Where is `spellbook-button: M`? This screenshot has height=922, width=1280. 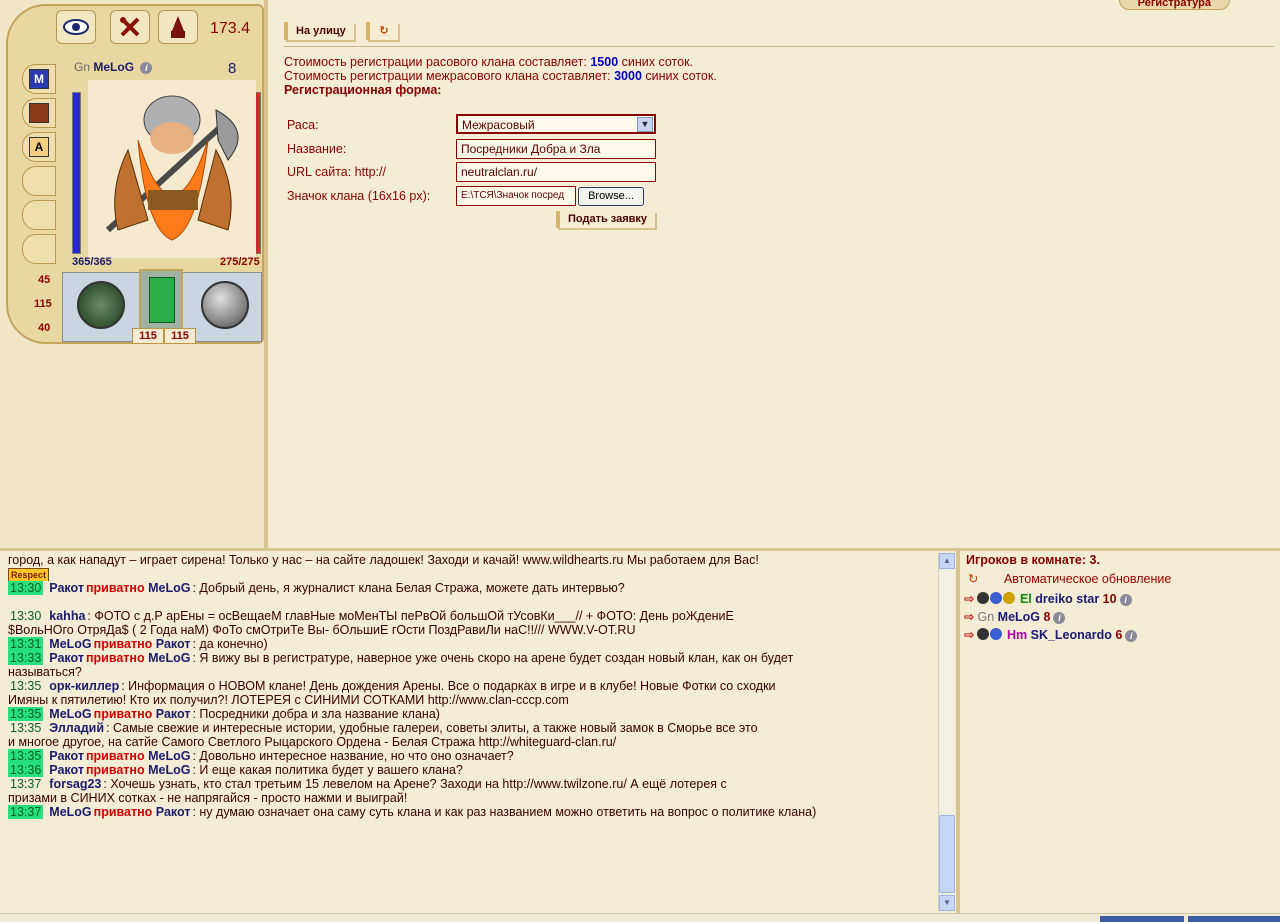
spellbook-button: M is located at coordinates (39, 79).